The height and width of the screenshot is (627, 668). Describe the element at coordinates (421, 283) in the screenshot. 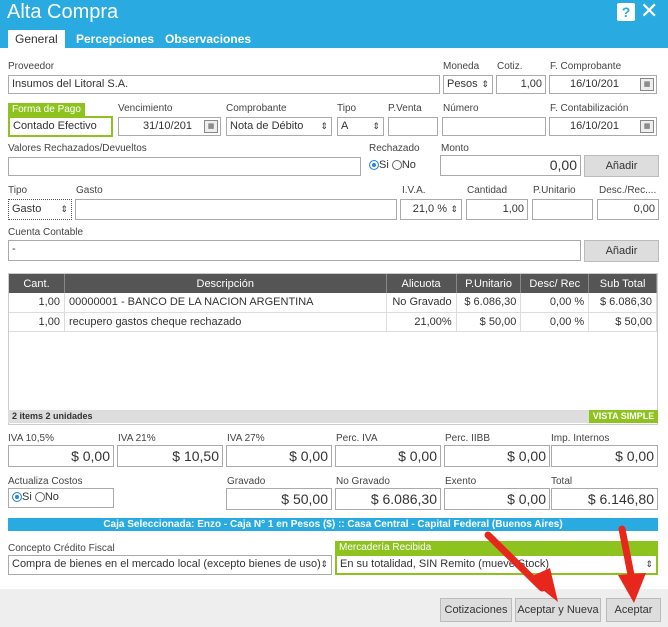

I see `col-alicuota: Alicuota` at that location.